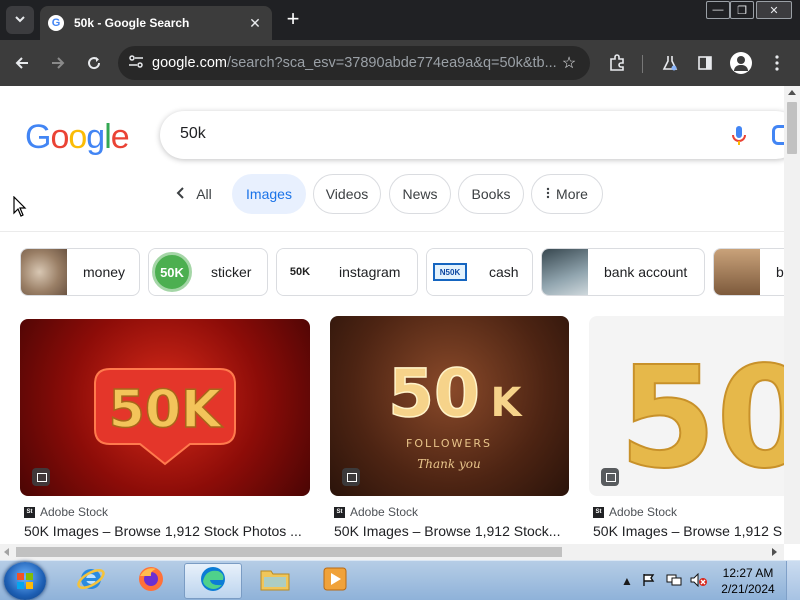 The image size is (800, 600). I want to click on taskbar-file-explorer, so click(275, 581).